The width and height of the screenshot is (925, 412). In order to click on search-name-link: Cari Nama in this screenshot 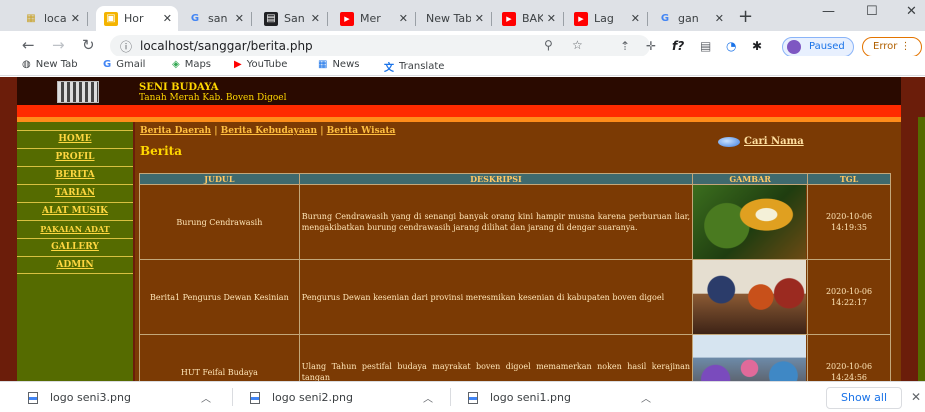, I will do `click(761, 141)`.